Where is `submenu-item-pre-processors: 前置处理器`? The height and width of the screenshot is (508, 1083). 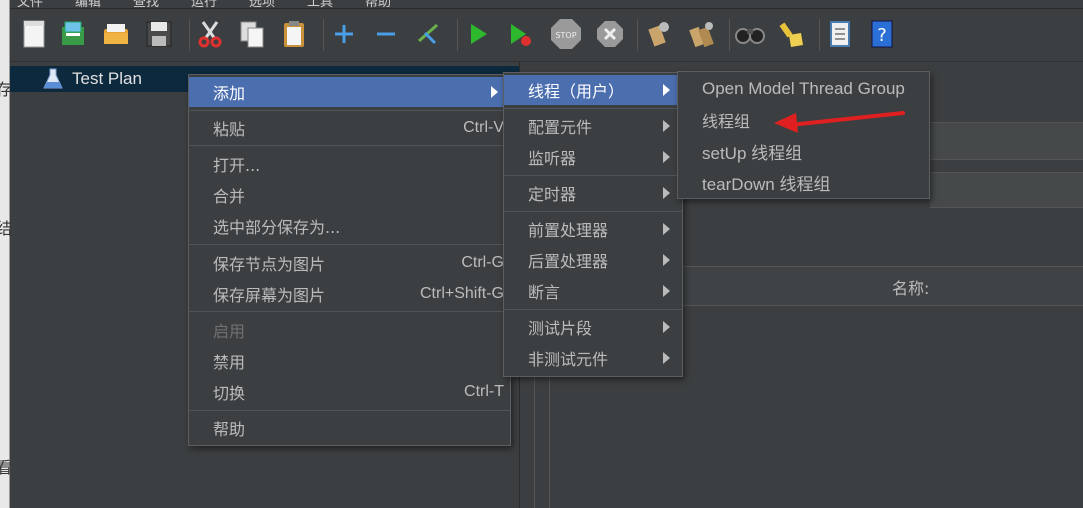 submenu-item-pre-processors: 前置处理器 is located at coordinates (593, 229).